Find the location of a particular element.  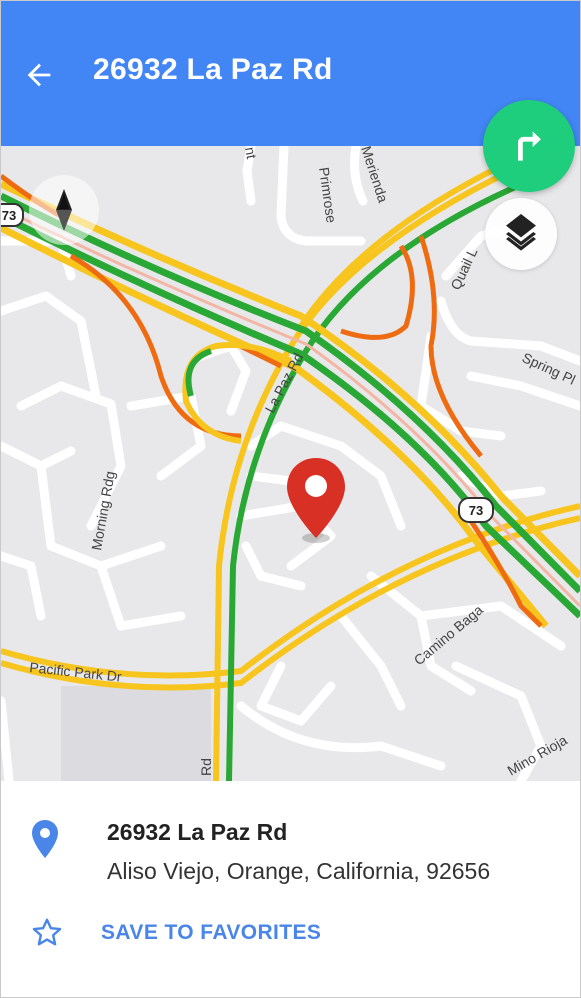

block-area is located at coordinates (136, 733).